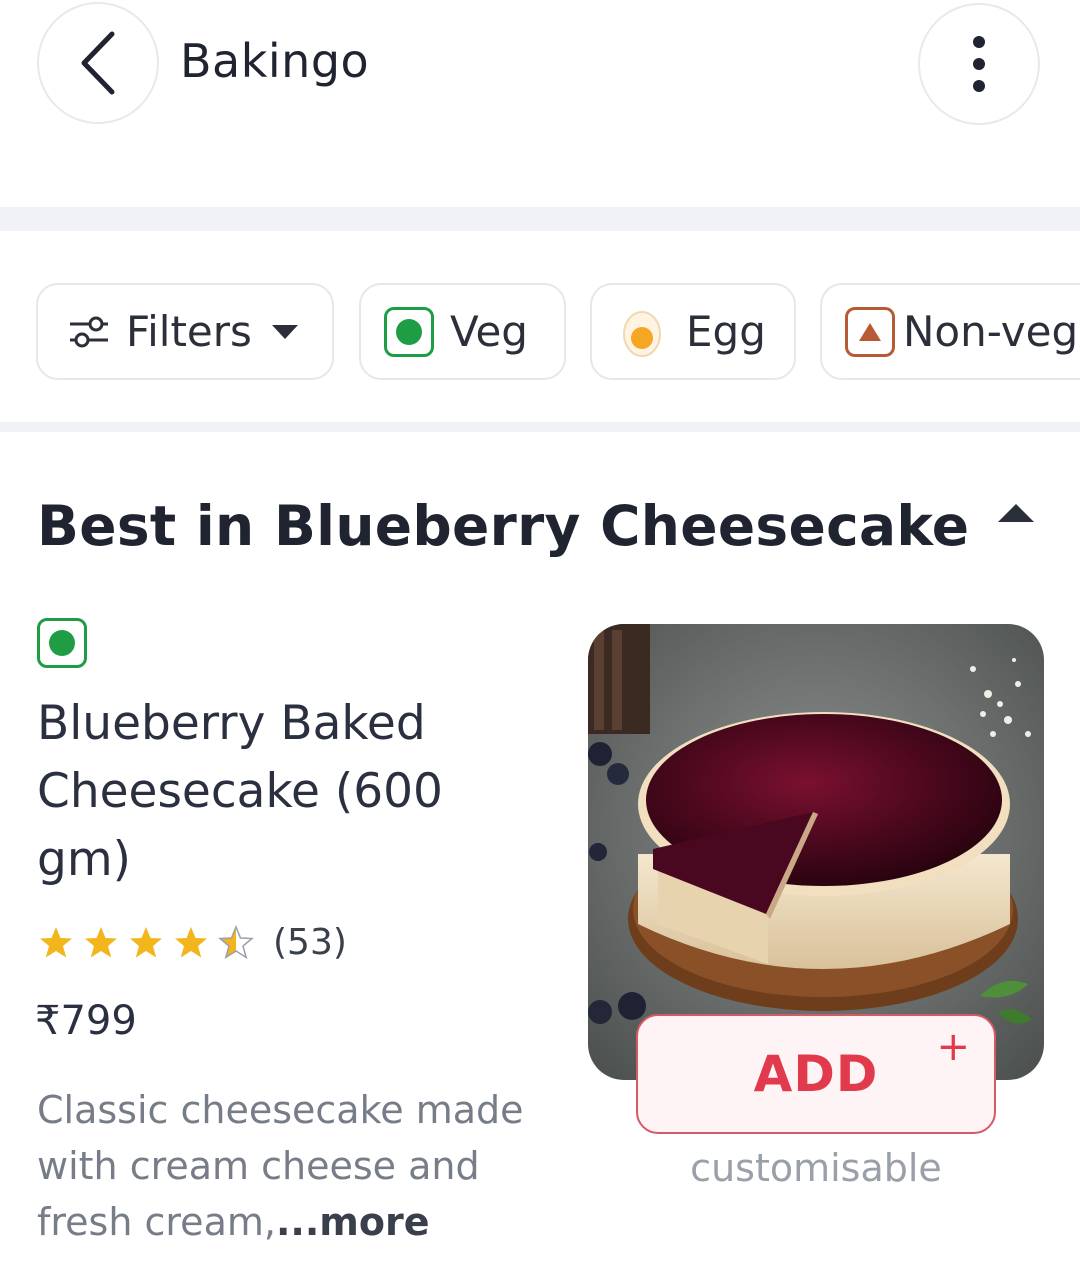 The width and height of the screenshot is (1080, 1281). I want to click on nonveg-indicator-icon, so click(870, 331).